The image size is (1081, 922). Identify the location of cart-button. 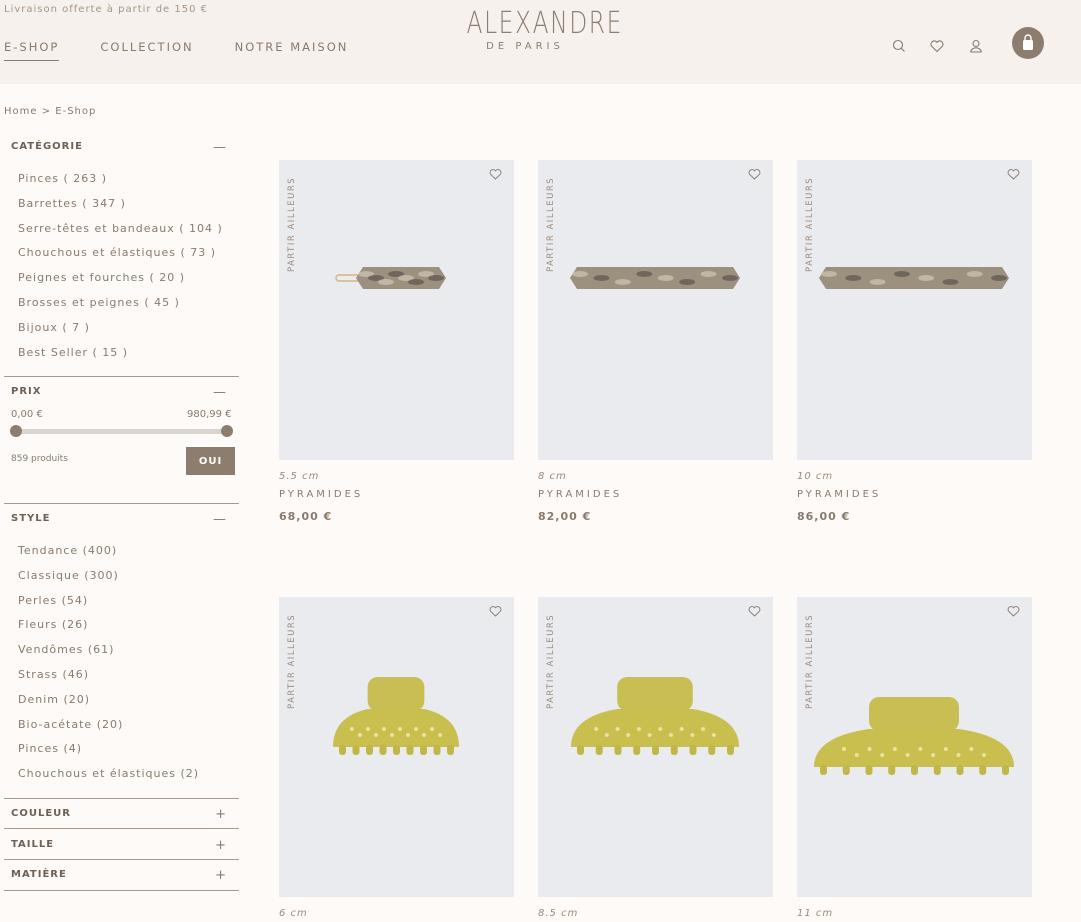
(1028, 43).